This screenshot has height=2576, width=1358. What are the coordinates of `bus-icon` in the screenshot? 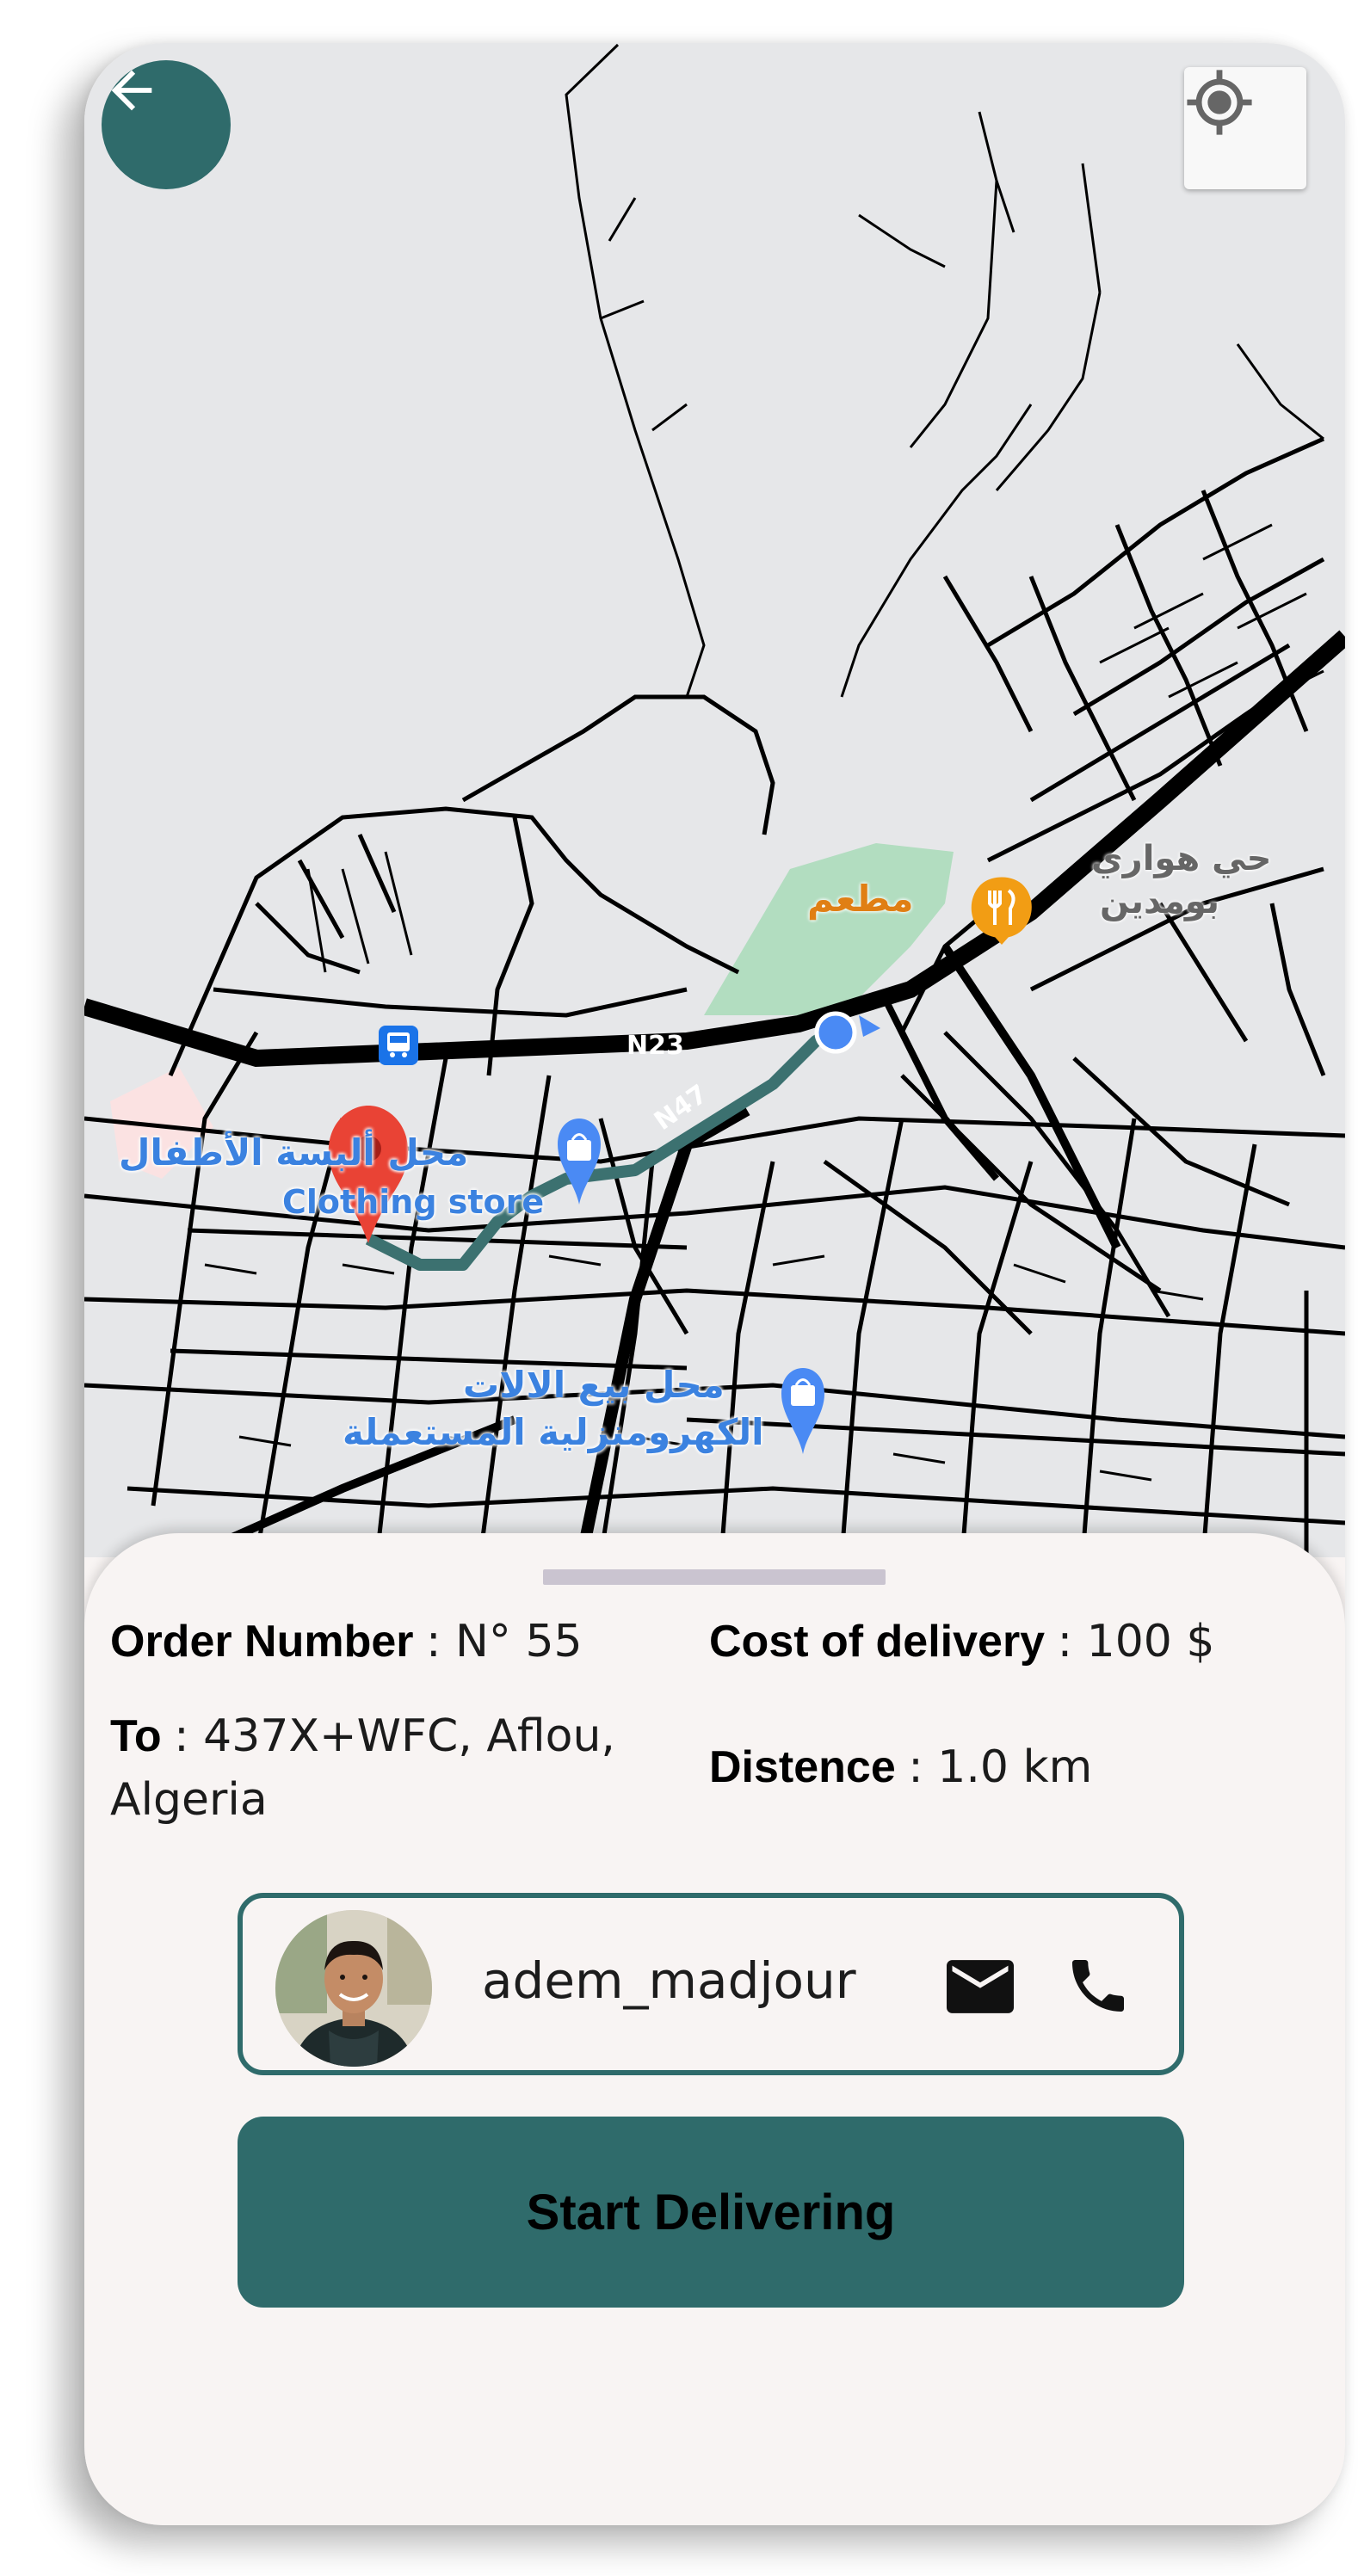 It's located at (398, 1045).